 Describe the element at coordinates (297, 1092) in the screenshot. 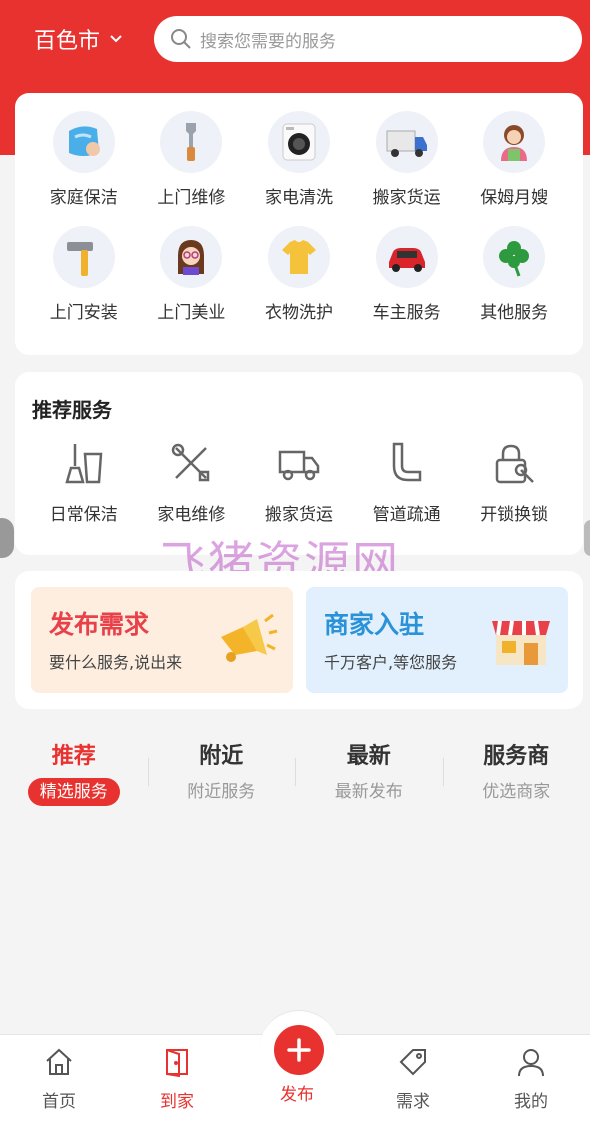

I see `publish-label: 发布` at that location.